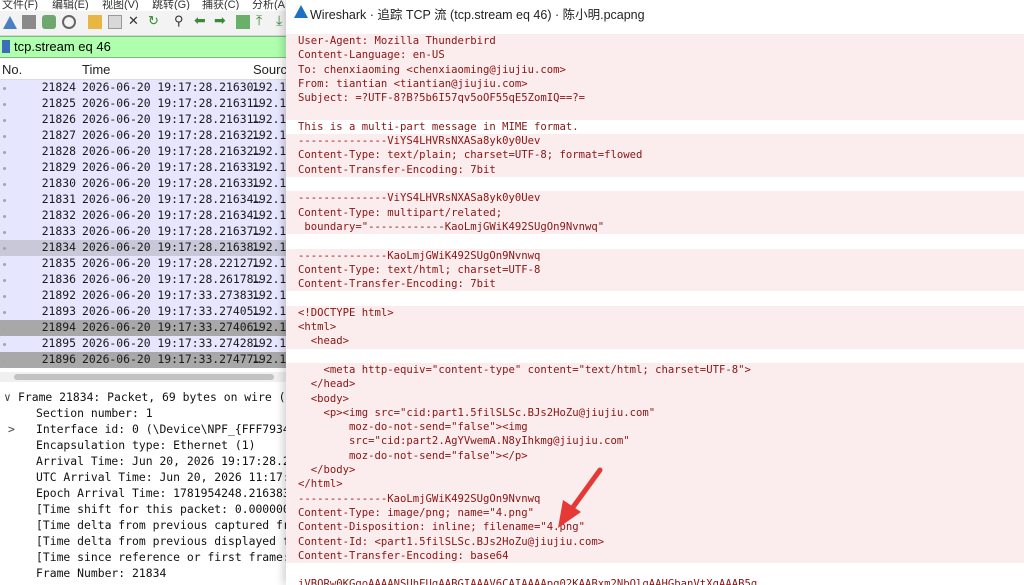 This screenshot has width=1024, height=585. I want to click on red-arrow-annotation, so click(580, 497).